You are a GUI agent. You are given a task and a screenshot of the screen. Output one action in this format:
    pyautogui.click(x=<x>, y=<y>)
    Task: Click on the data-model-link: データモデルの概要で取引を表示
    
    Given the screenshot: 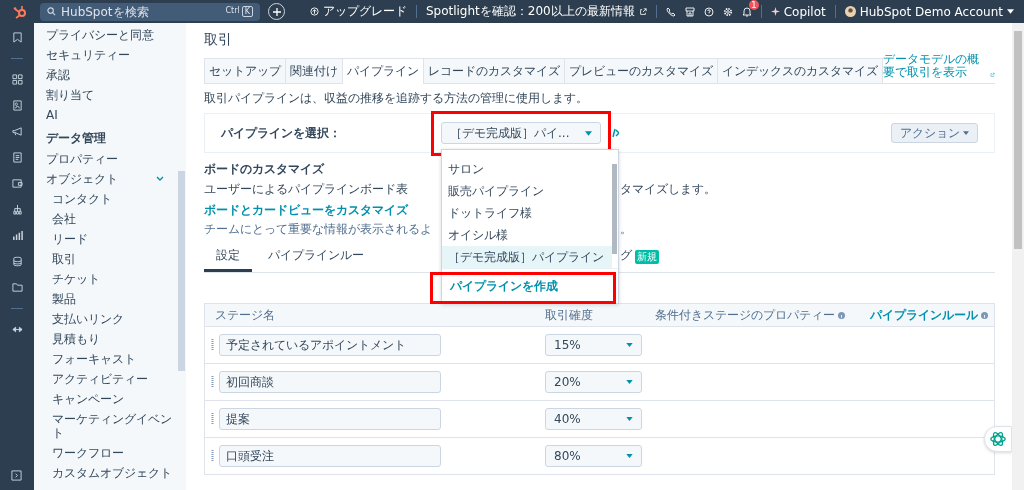 What is the action you would take?
    pyautogui.click(x=939, y=68)
    